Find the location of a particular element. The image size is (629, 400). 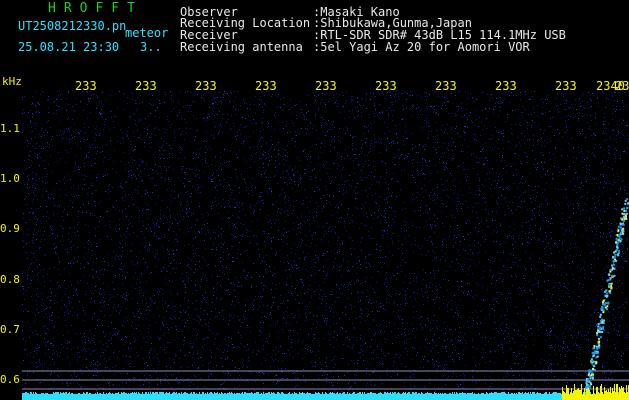

y-tick-label: 0.6 is located at coordinates (10, 379).